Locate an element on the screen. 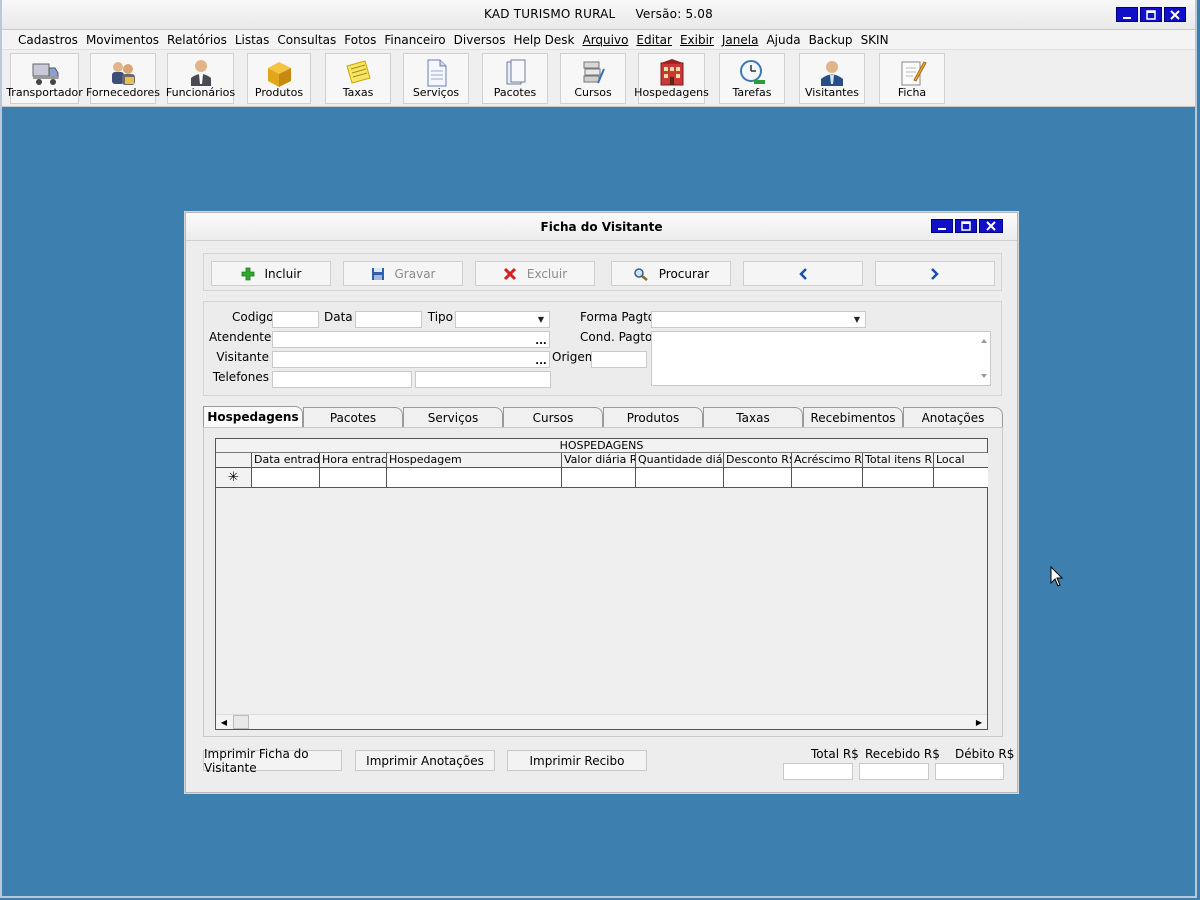  forma-pagto-select: ▼ is located at coordinates (758, 319).